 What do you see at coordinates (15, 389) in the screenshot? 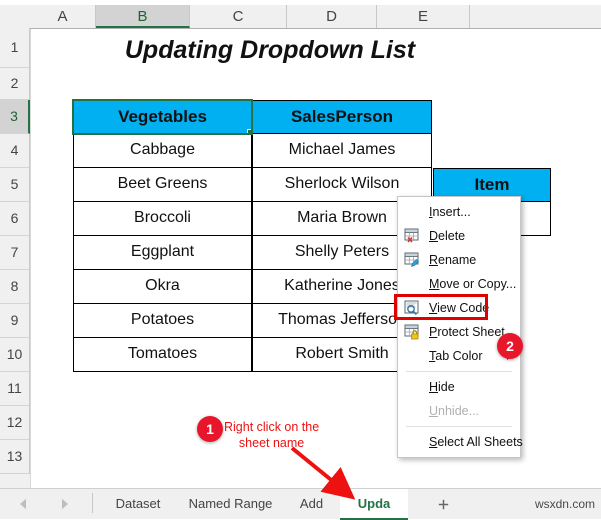
I see `row-header-11: 11` at bounding box center [15, 389].